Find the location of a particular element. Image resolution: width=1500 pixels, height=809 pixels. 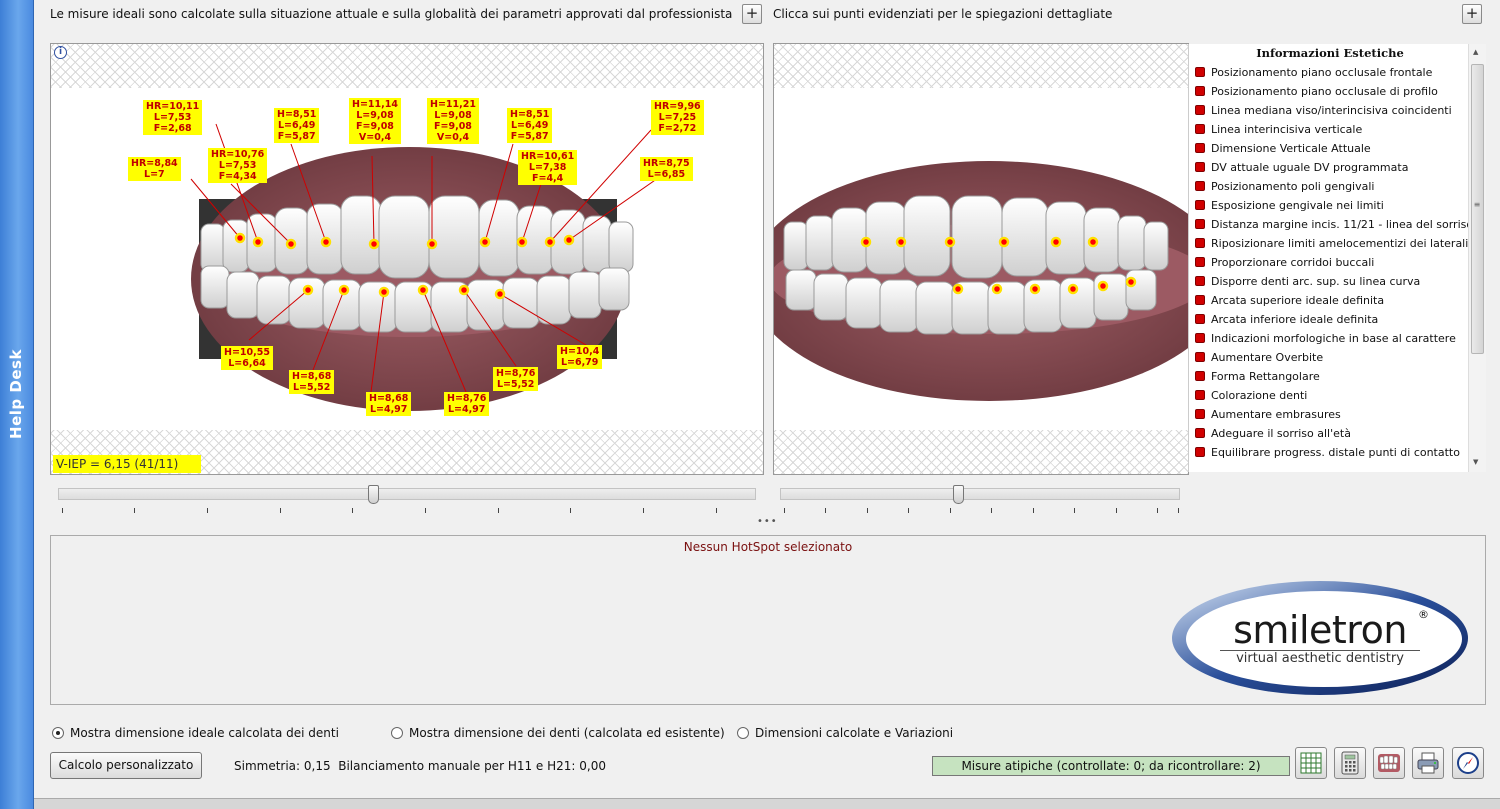

help-desk-sidebar: Help Desk is located at coordinates (17, 404).